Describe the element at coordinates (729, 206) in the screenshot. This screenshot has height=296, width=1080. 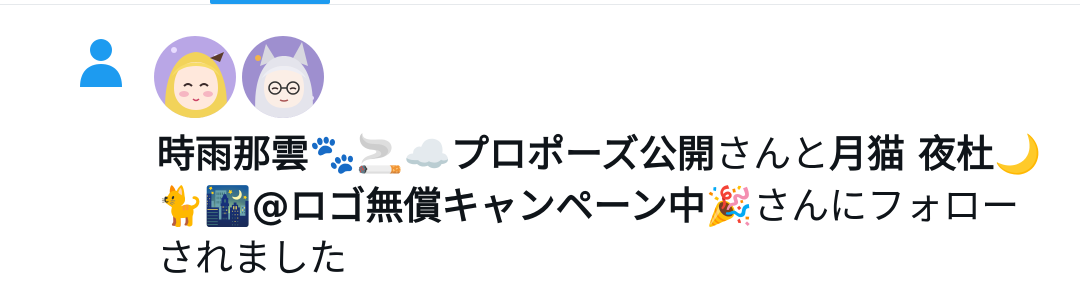
I see `user-2-name-emojis-2: 🎉` at that location.